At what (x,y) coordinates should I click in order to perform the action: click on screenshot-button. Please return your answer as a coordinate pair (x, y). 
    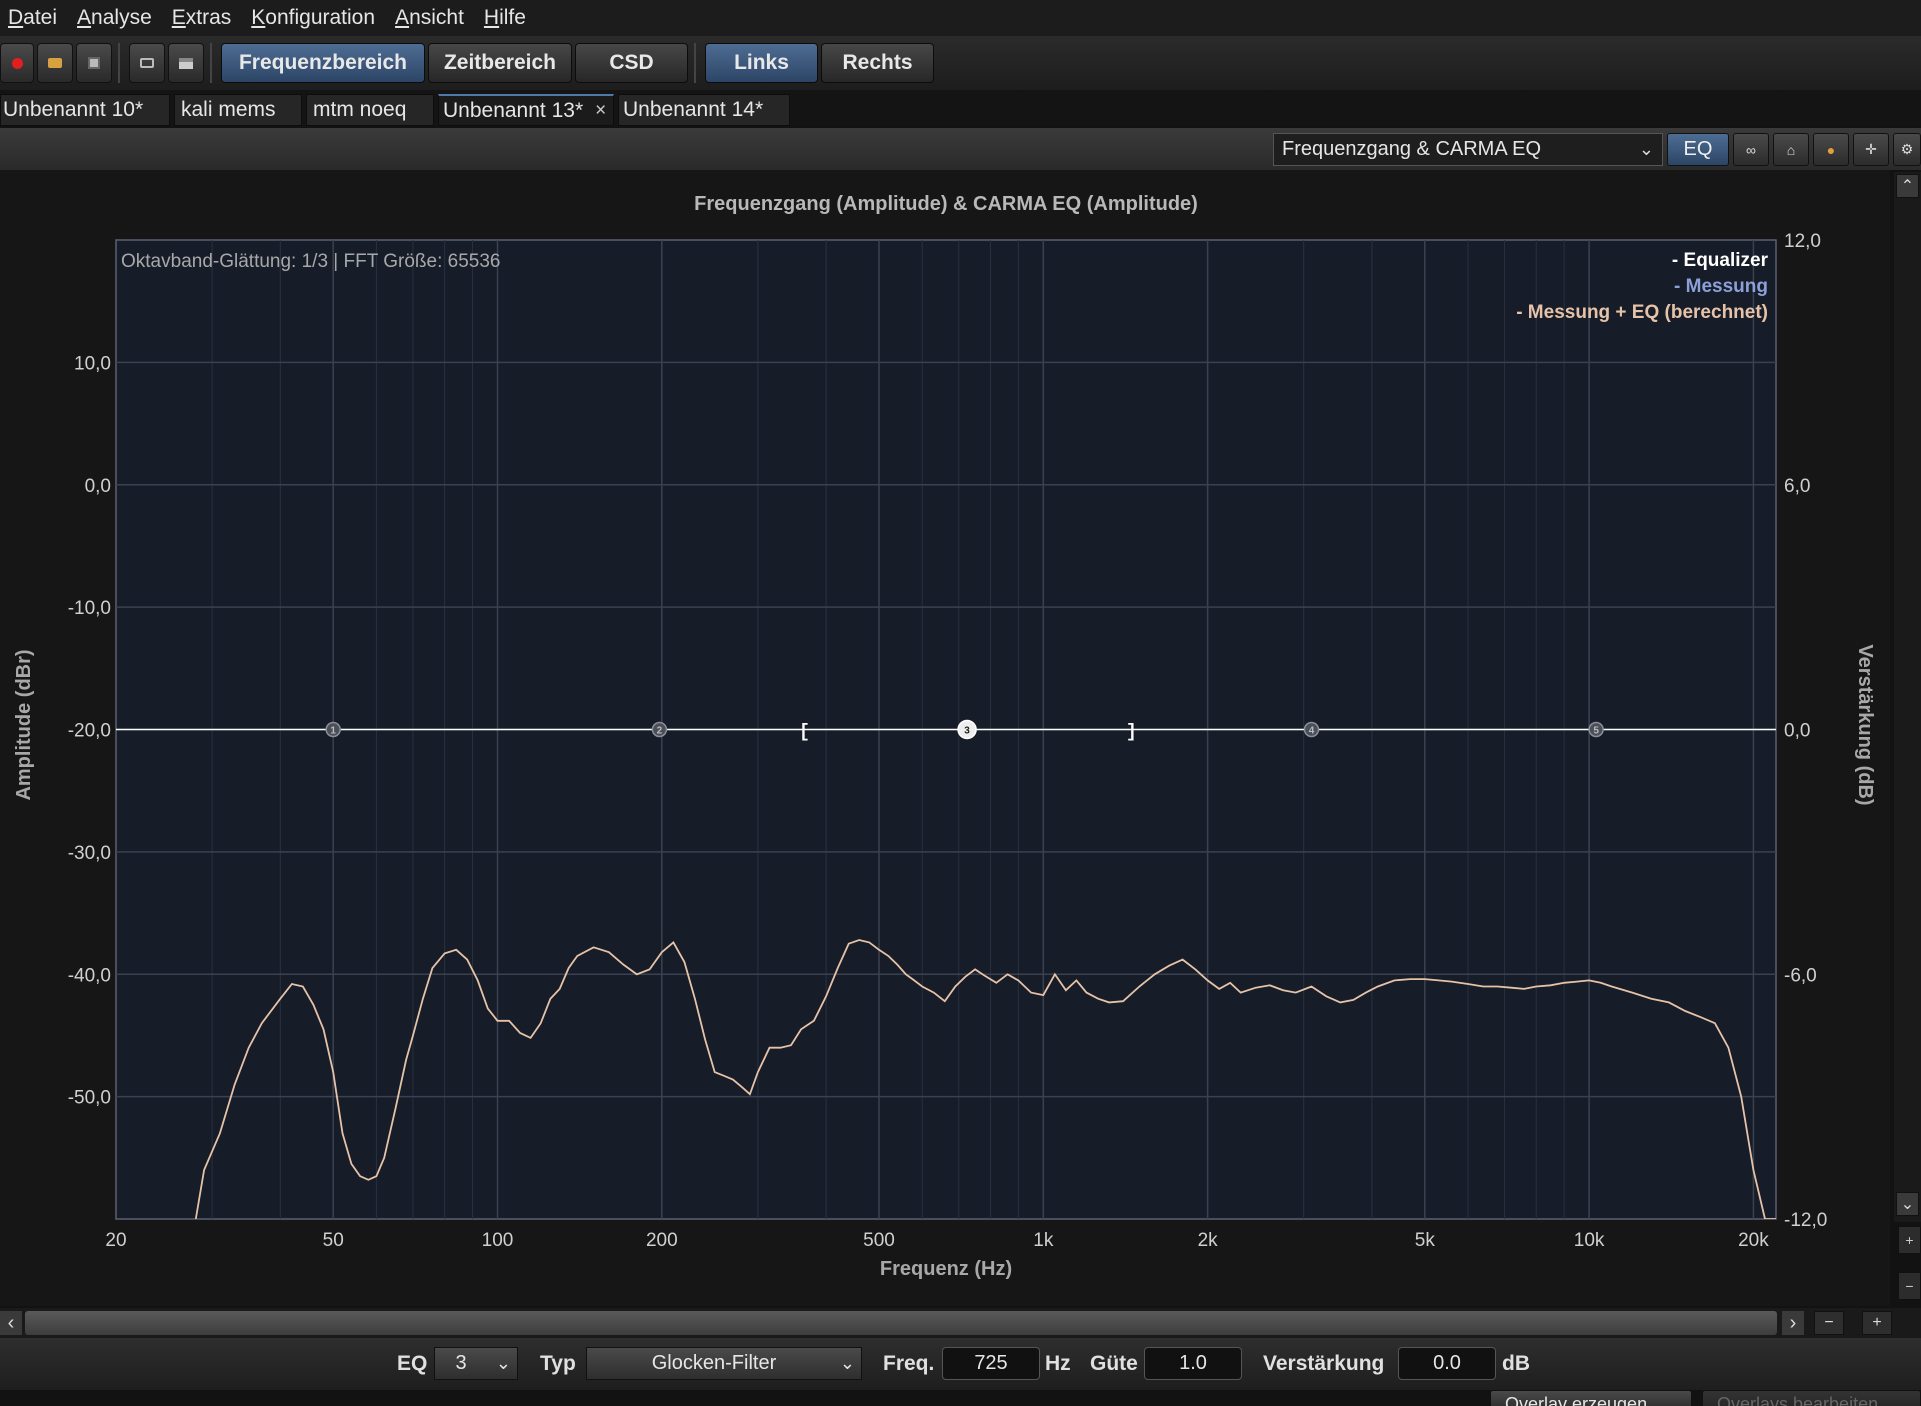
    Looking at the image, I should click on (147, 63).